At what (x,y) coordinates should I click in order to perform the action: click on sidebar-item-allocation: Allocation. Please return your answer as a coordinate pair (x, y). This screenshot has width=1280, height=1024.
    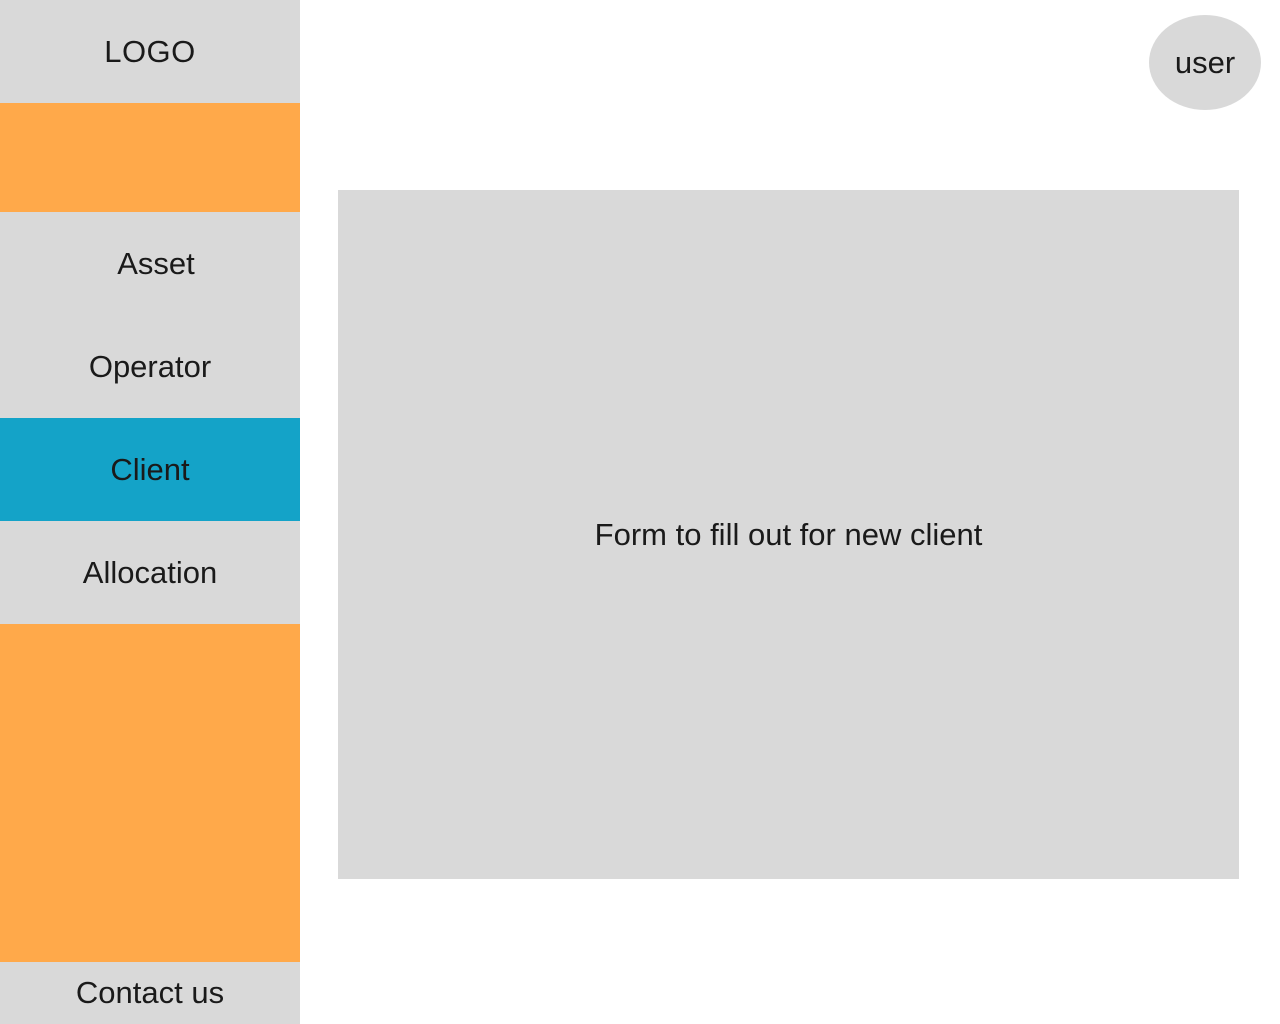
    Looking at the image, I should click on (150, 572).